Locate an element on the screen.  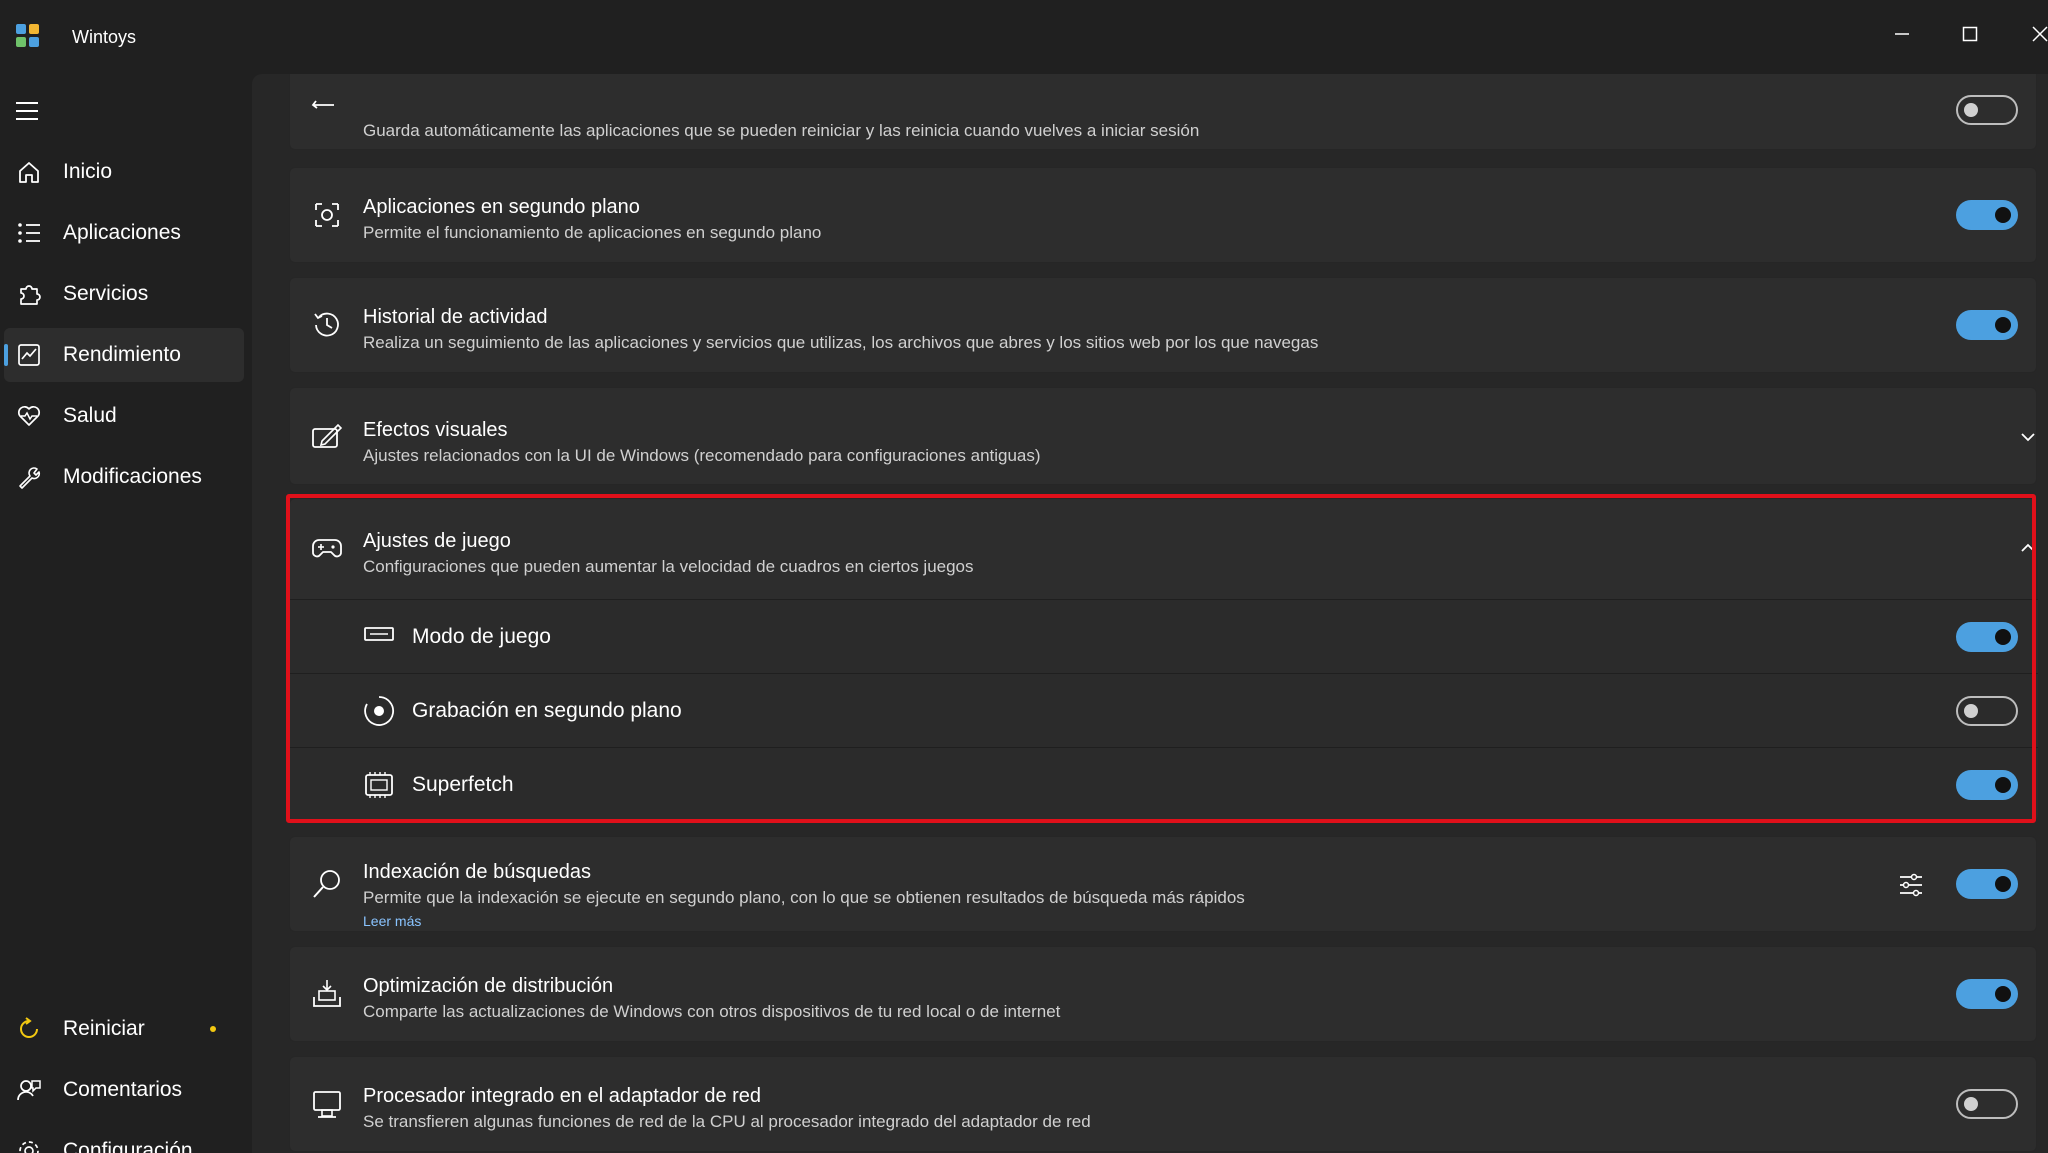
game-mode-toggle is located at coordinates (1987, 637).